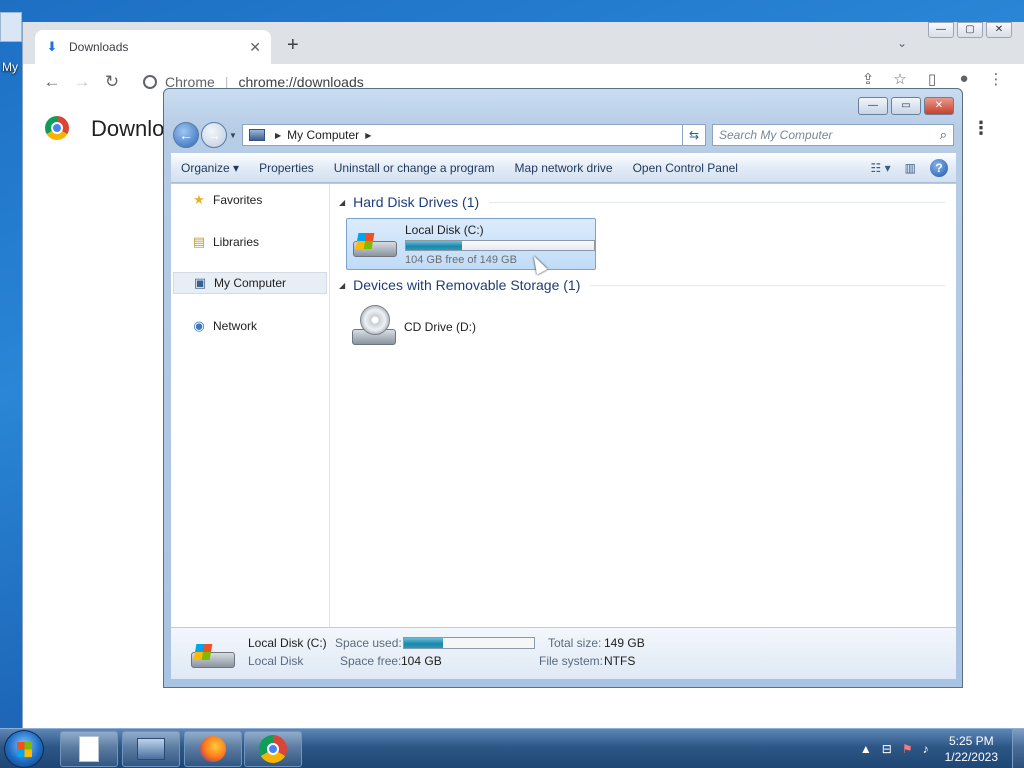 Image resolution: width=1024 pixels, height=768 pixels. I want to click on total-size-value: 149 GB, so click(624, 643).